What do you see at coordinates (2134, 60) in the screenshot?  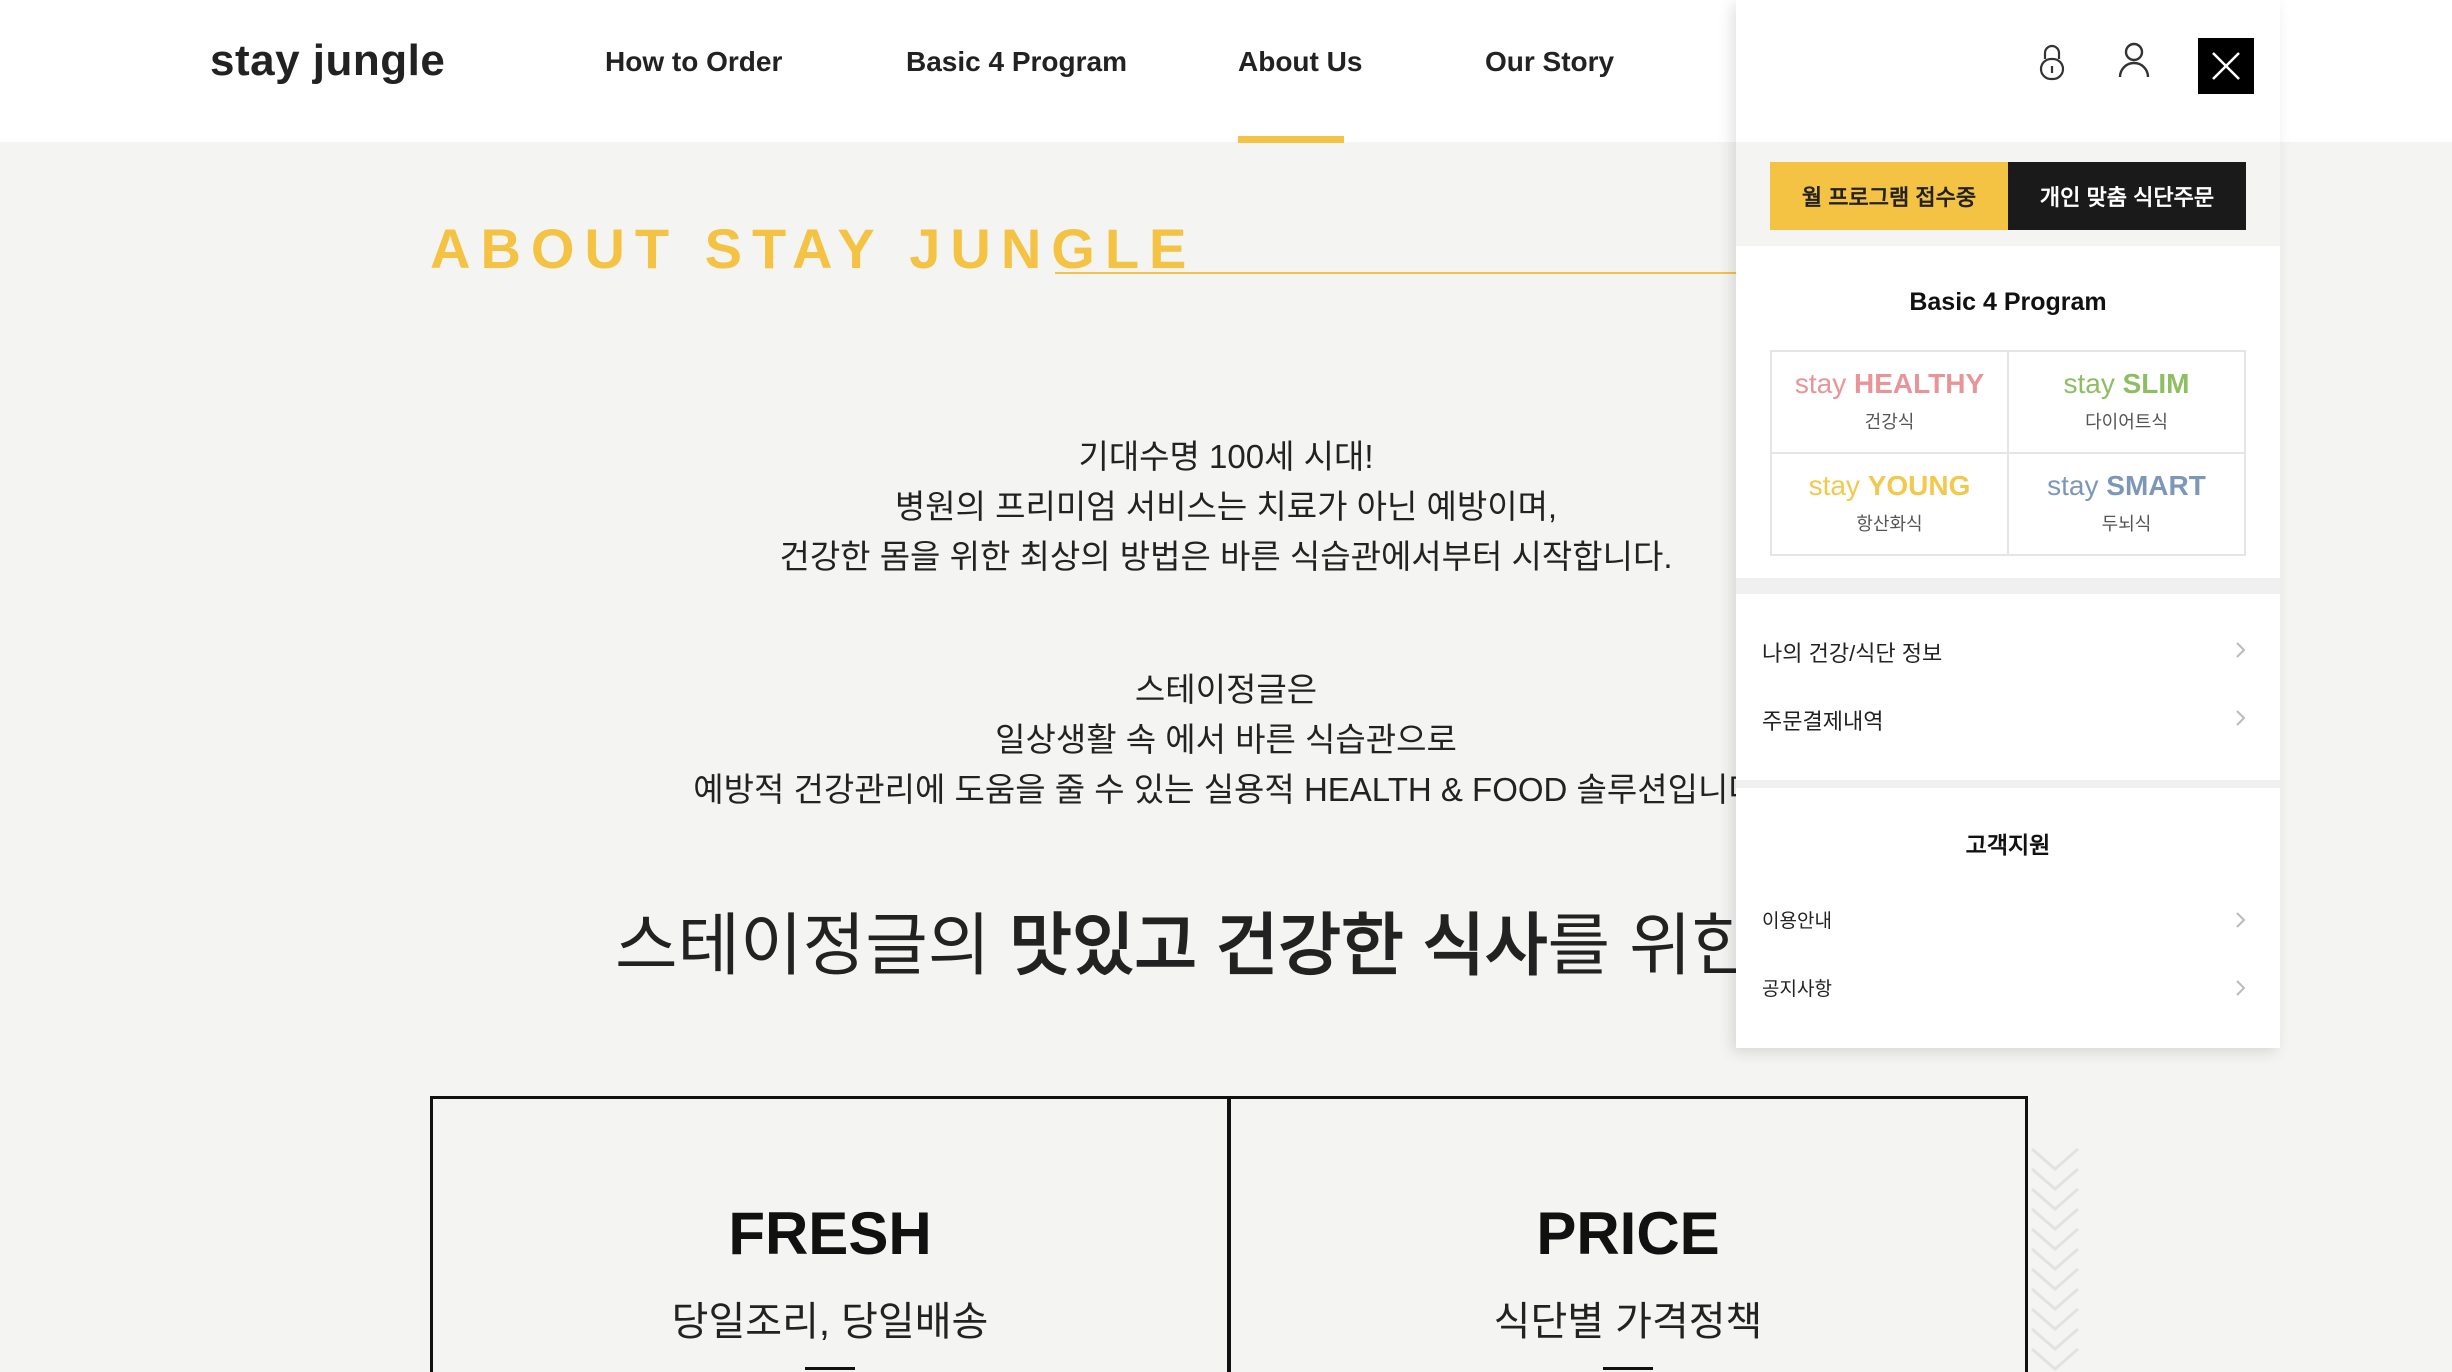 I see `user-icon` at bounding box center [2134, 60].